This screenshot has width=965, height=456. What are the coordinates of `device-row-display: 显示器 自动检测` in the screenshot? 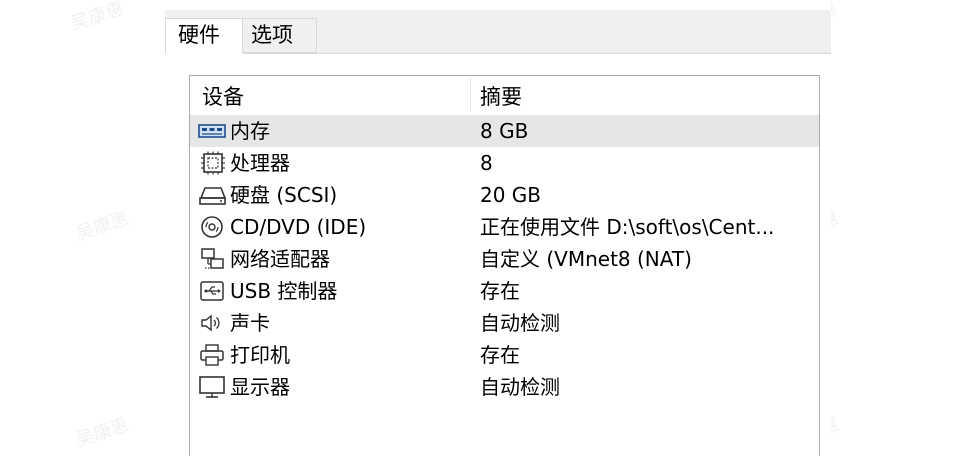 It's located at (504, 387).